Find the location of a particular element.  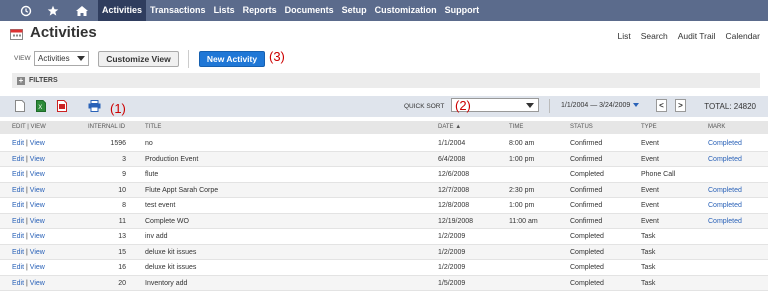

annotation-1: (1) is located at coordinates (118, 108).